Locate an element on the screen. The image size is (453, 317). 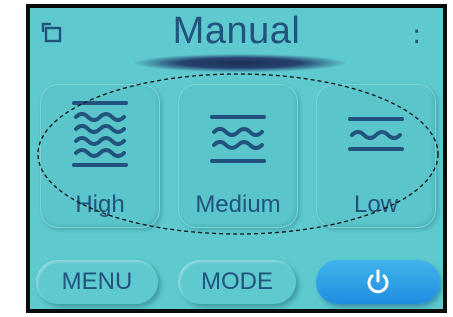
mode-medium-button: Medium is located at coordinates (238, 156).